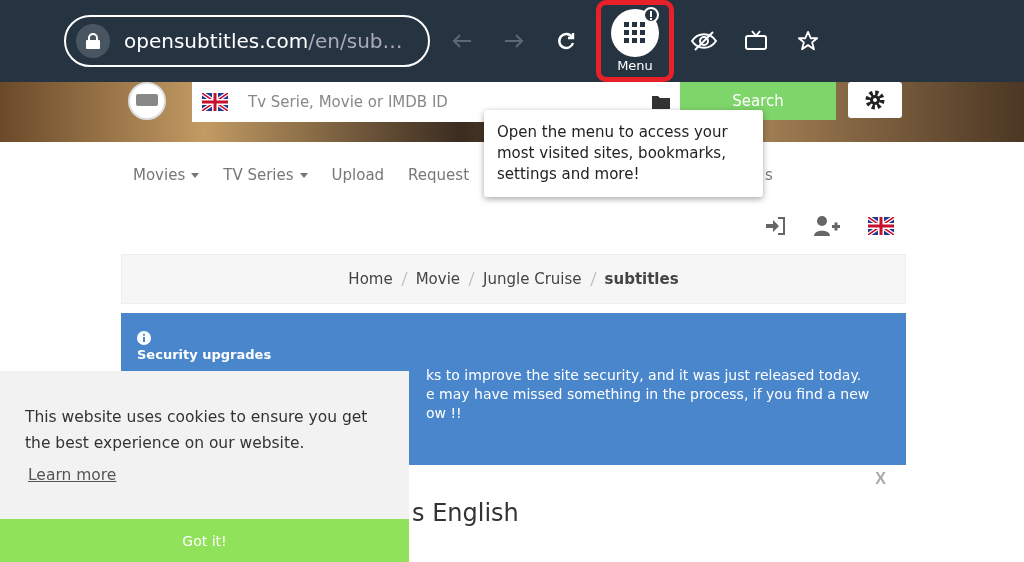  What do you see at coordinates (144, 338) in the screenshot?
I see `info-icon` at bounding box center [144, 338].